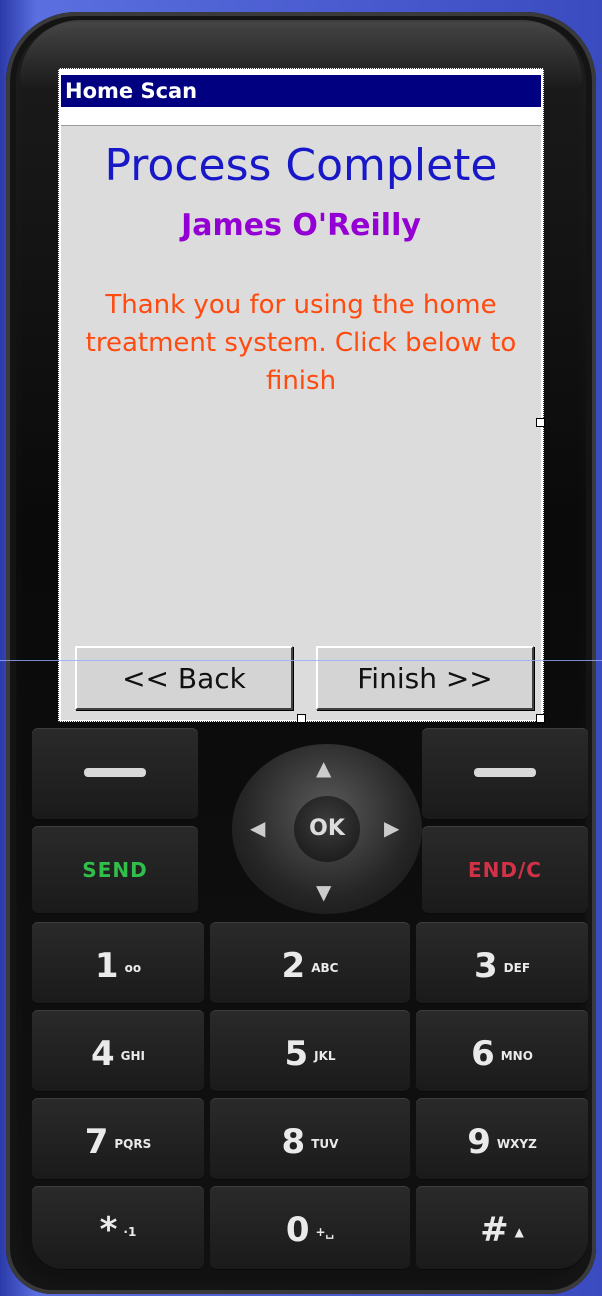  Describe the element at coordinates (102, 1054) in the screenshot. I see `digit-label: 4` at that location.